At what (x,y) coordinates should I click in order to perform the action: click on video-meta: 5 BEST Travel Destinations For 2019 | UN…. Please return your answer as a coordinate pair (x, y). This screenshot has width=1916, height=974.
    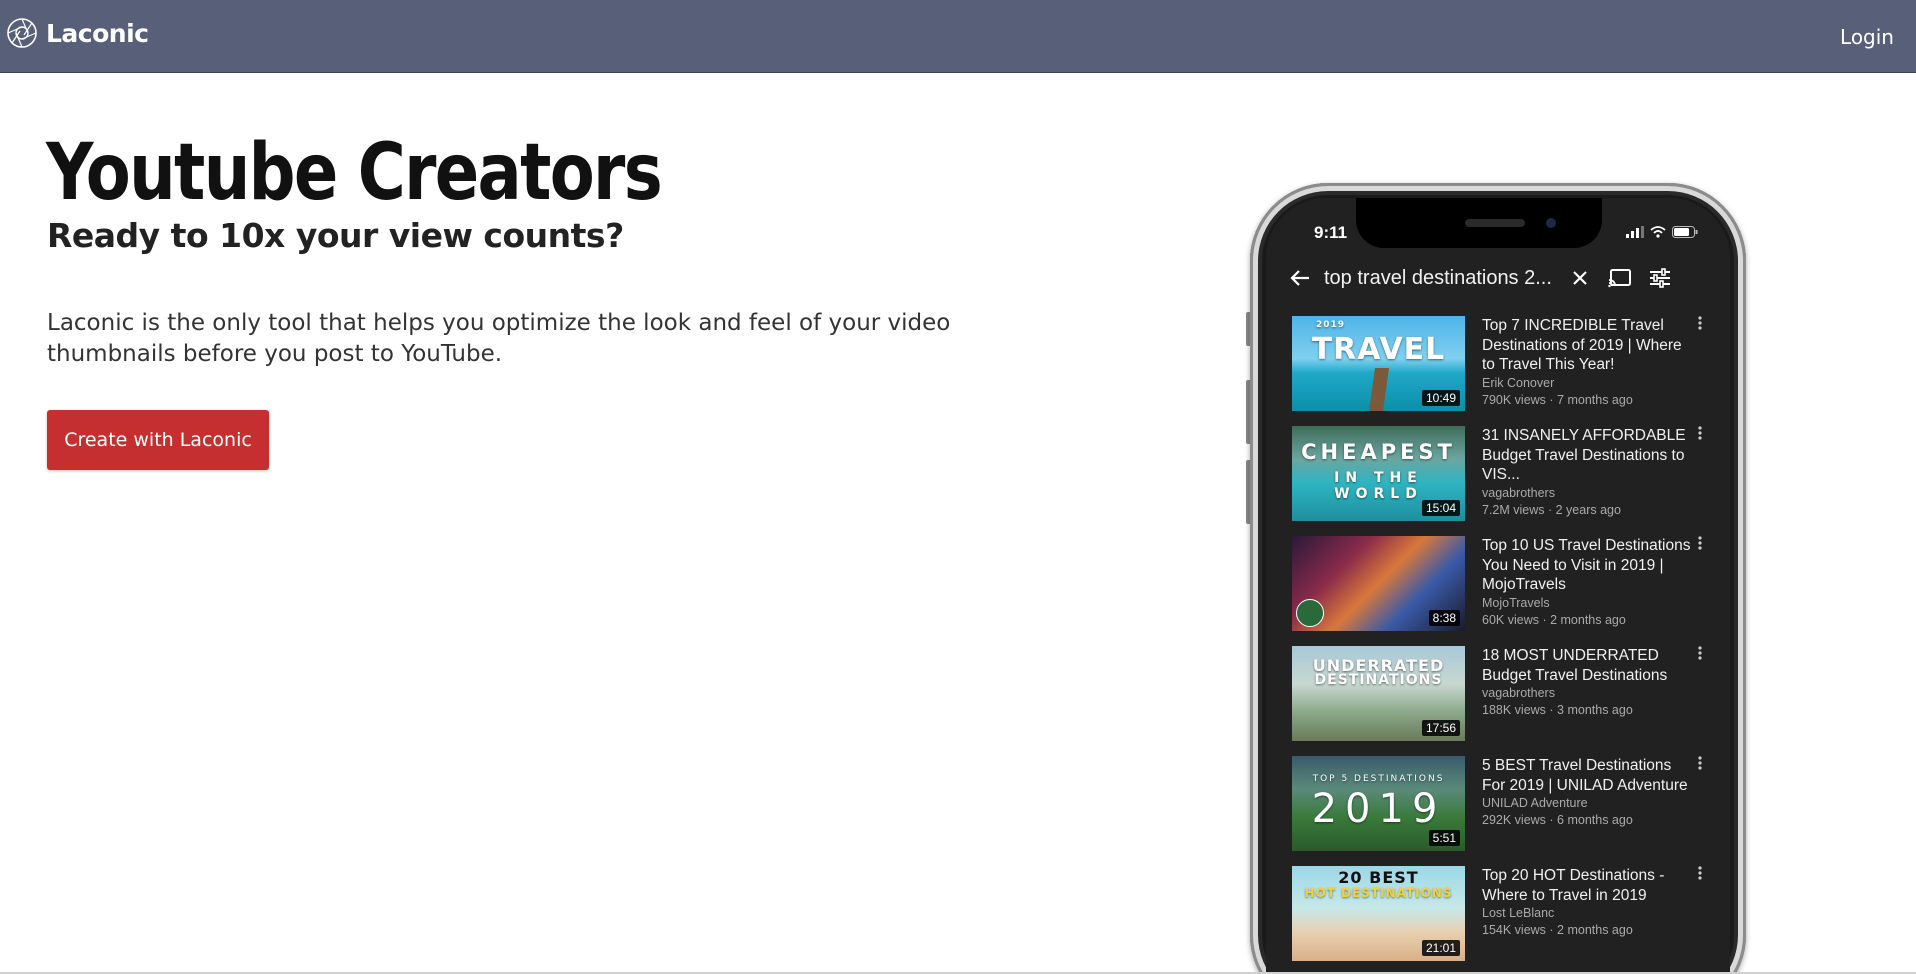
    Looking at the image, I should click on (1588, 811).